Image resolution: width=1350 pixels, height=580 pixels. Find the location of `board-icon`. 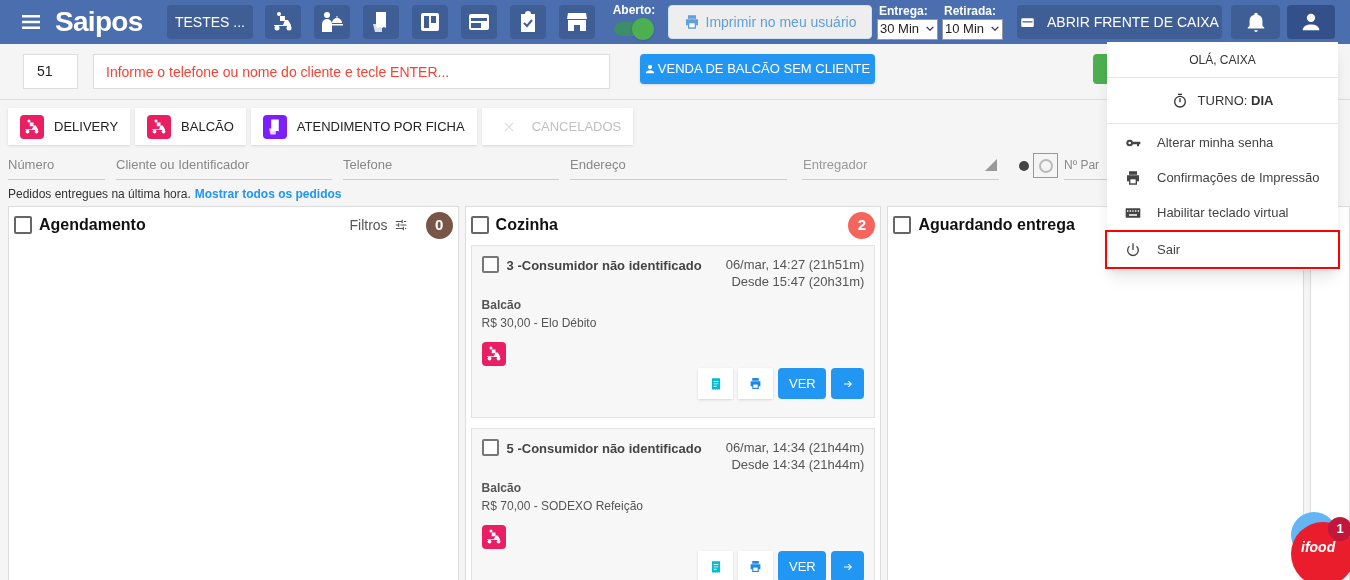

board-icon is located at coordinates (430, 22).